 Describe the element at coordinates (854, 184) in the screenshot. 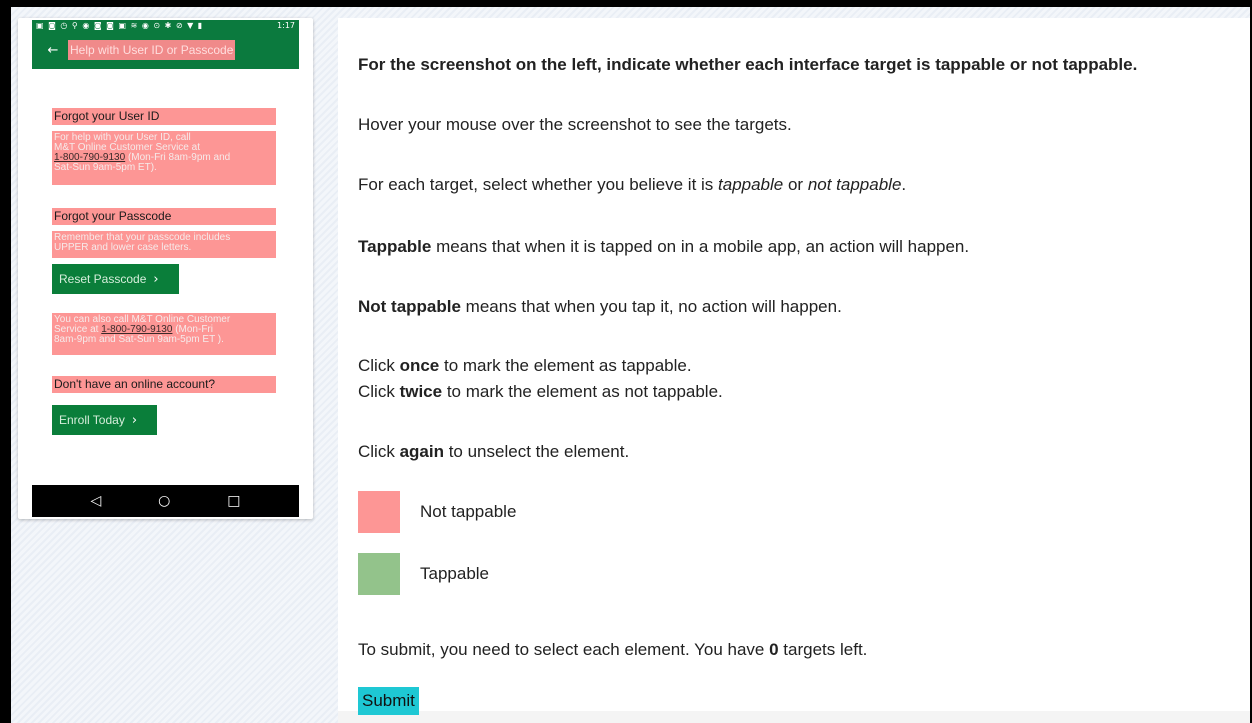

I see `select-not-tappable-word: not tappable` at that location.